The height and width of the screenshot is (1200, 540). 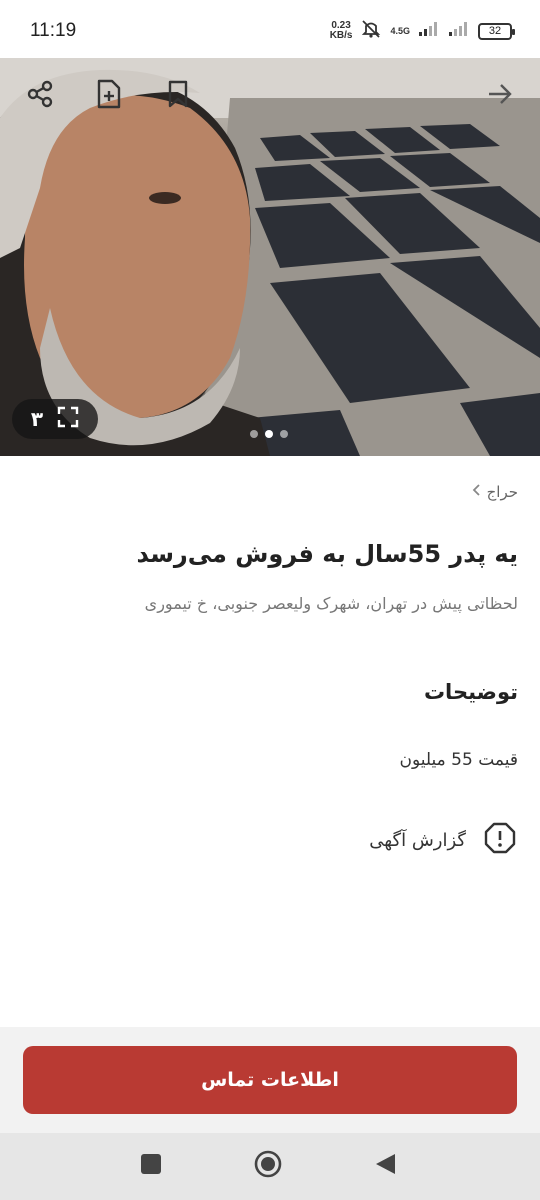 What do you see at coordinates (496, 31) in the screenshot?
I see `battery-icon: 32` at bounding box center [496, 31].